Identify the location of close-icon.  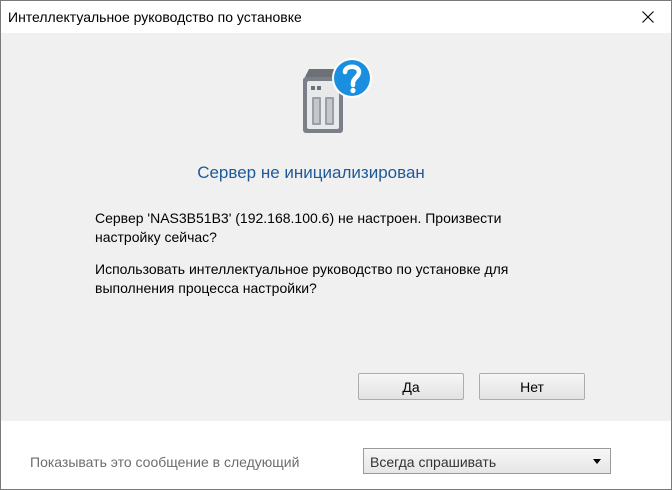
(648, 17).